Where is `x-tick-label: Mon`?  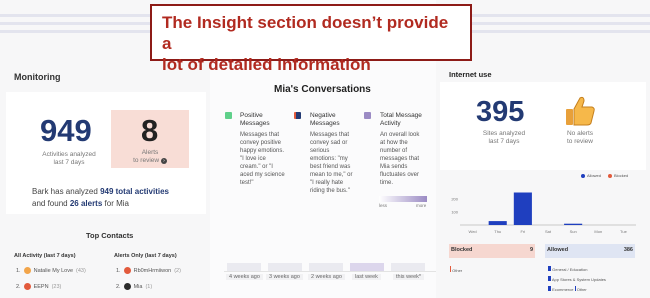 x-tick-label: Mon is located at coordinates (598, 231).